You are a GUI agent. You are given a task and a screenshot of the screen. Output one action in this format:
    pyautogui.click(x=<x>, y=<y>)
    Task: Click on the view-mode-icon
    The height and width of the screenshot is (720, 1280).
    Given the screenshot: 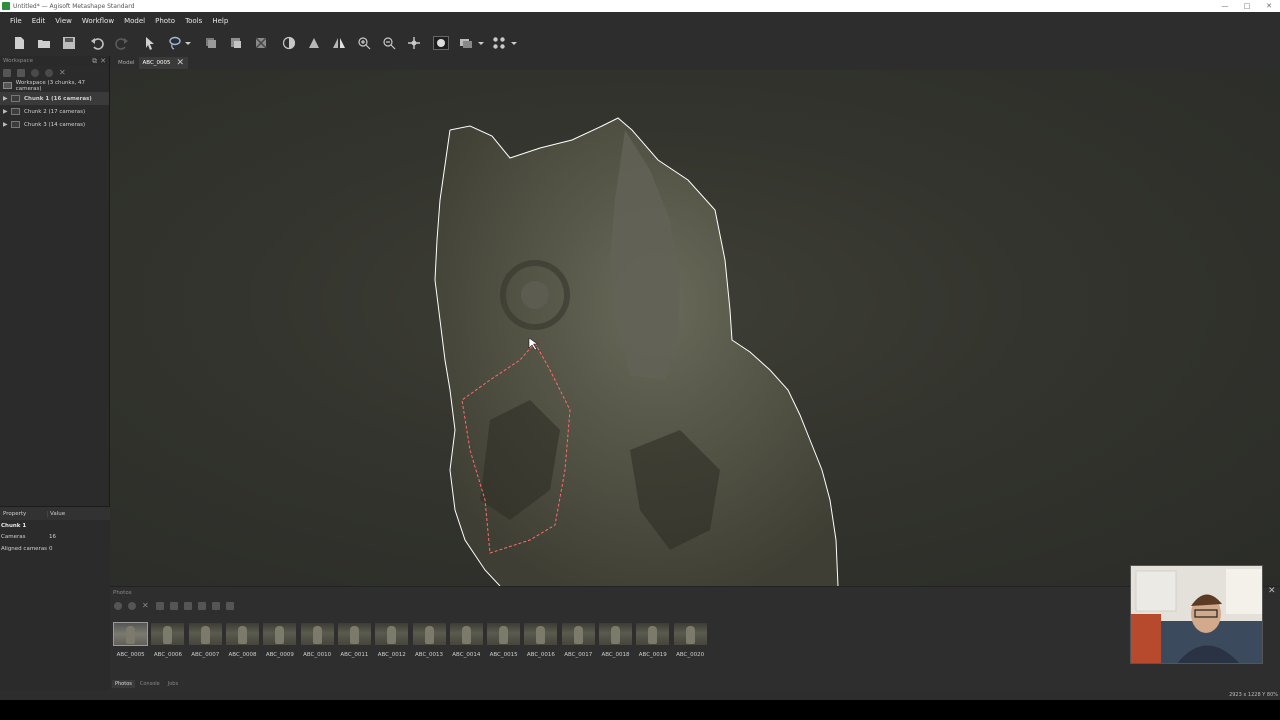 What is the action you would take?
    pyautogui.click(x=466, y=43)
    